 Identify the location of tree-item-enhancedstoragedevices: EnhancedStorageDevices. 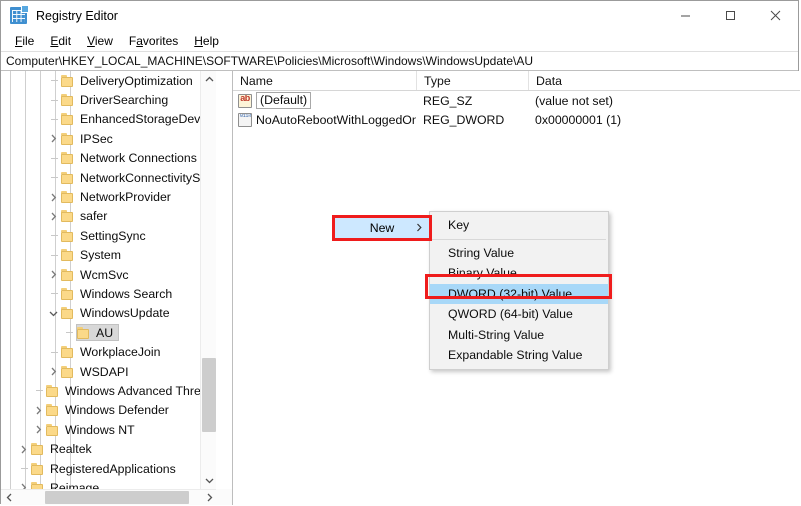
(108, 119).